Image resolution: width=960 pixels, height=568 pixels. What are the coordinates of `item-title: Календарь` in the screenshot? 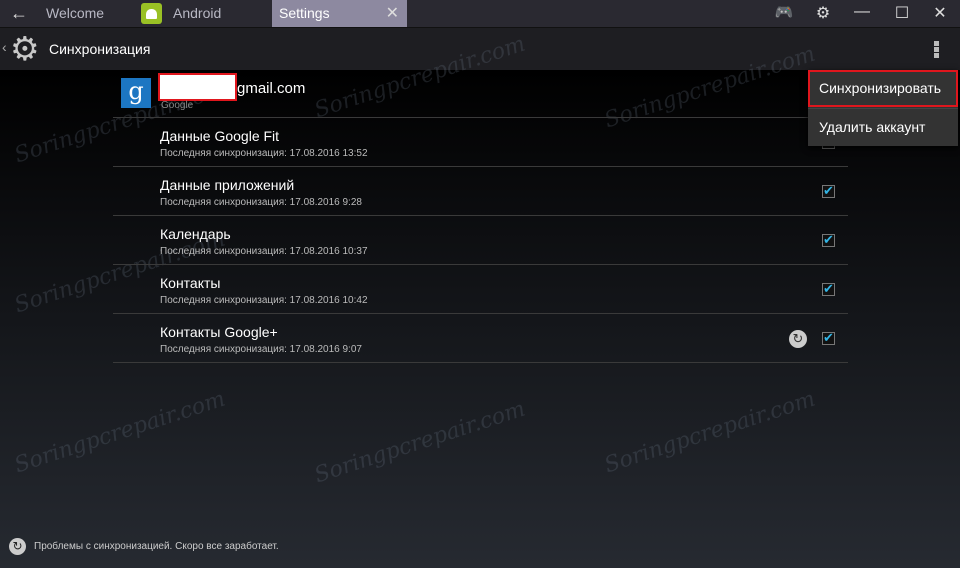 It's located at (195, 234).